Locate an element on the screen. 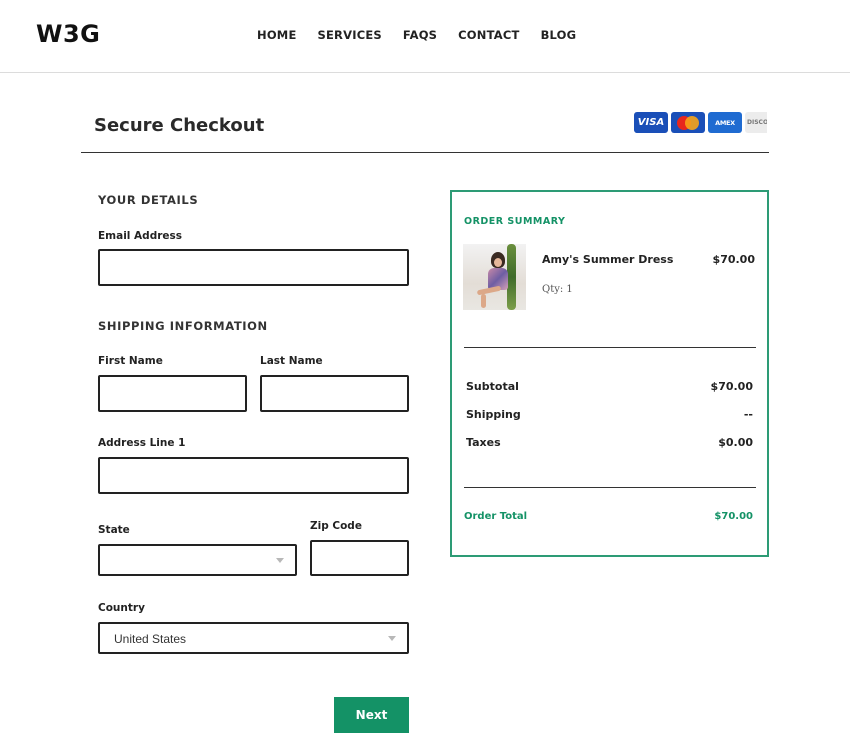  total-divider is located at coordinates (610, 487).